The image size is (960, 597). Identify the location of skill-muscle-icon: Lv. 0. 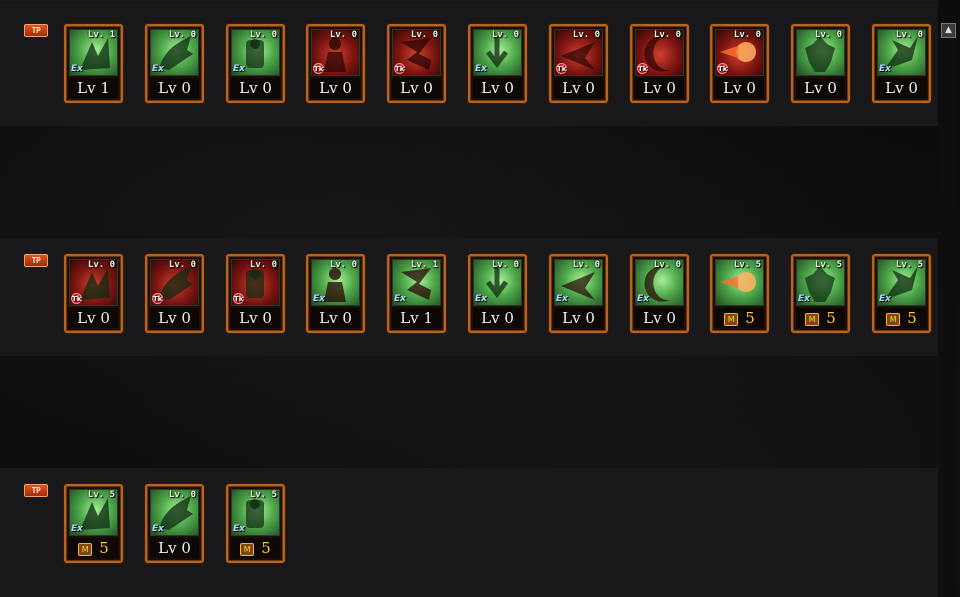
(820, 52).